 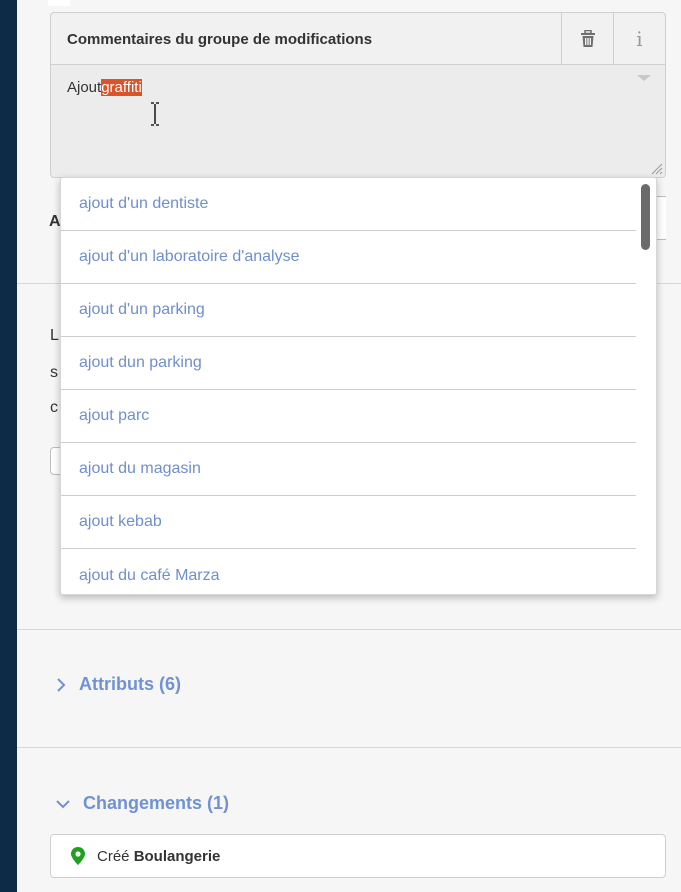 I want to click on scroll-edge, so click(x=59, y=3).